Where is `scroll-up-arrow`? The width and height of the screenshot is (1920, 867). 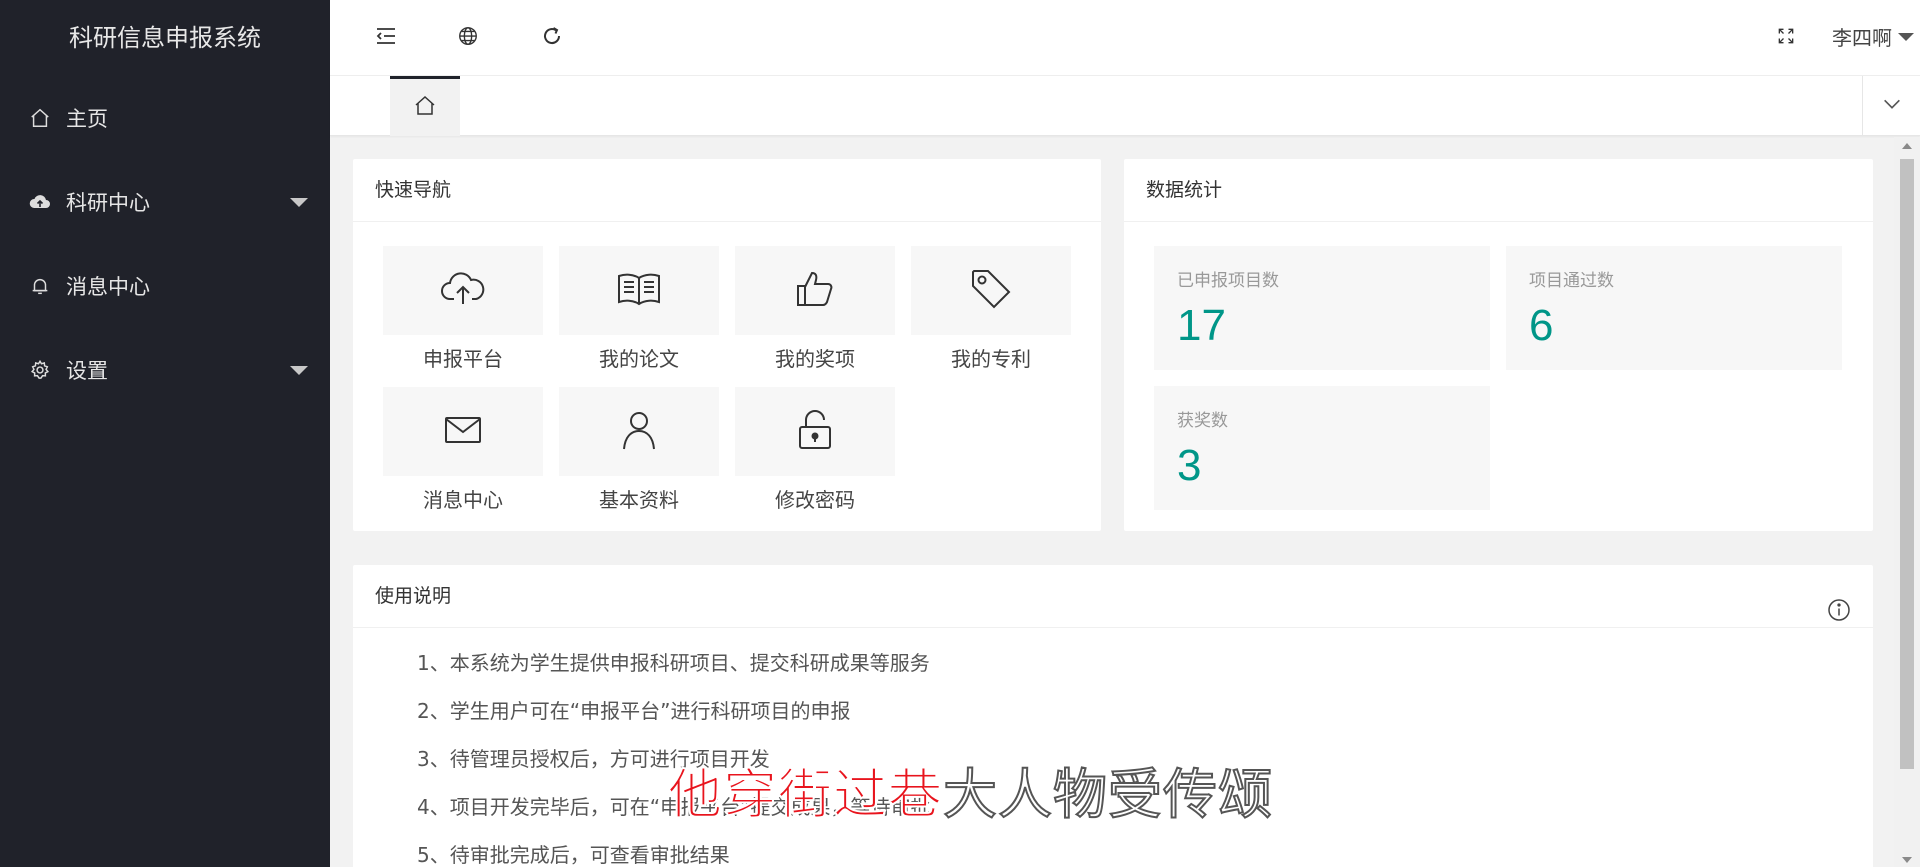 scroll-up-arrow is located at coordinates (1907, 146).